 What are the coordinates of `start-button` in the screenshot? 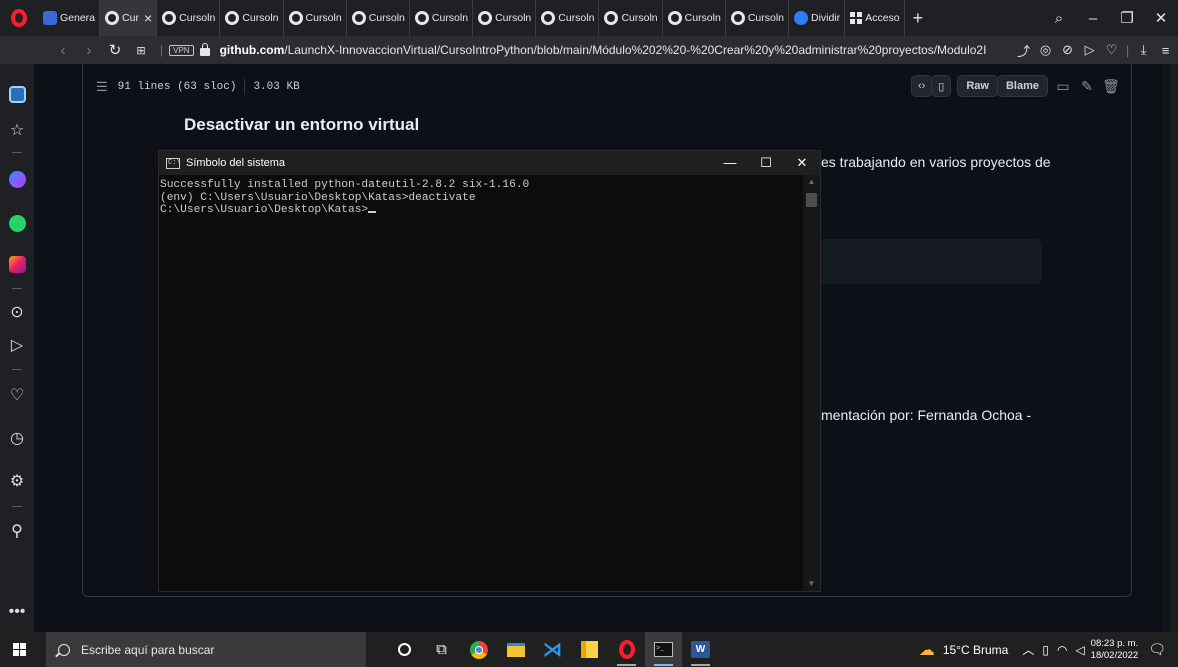 It's located at (19, 649).